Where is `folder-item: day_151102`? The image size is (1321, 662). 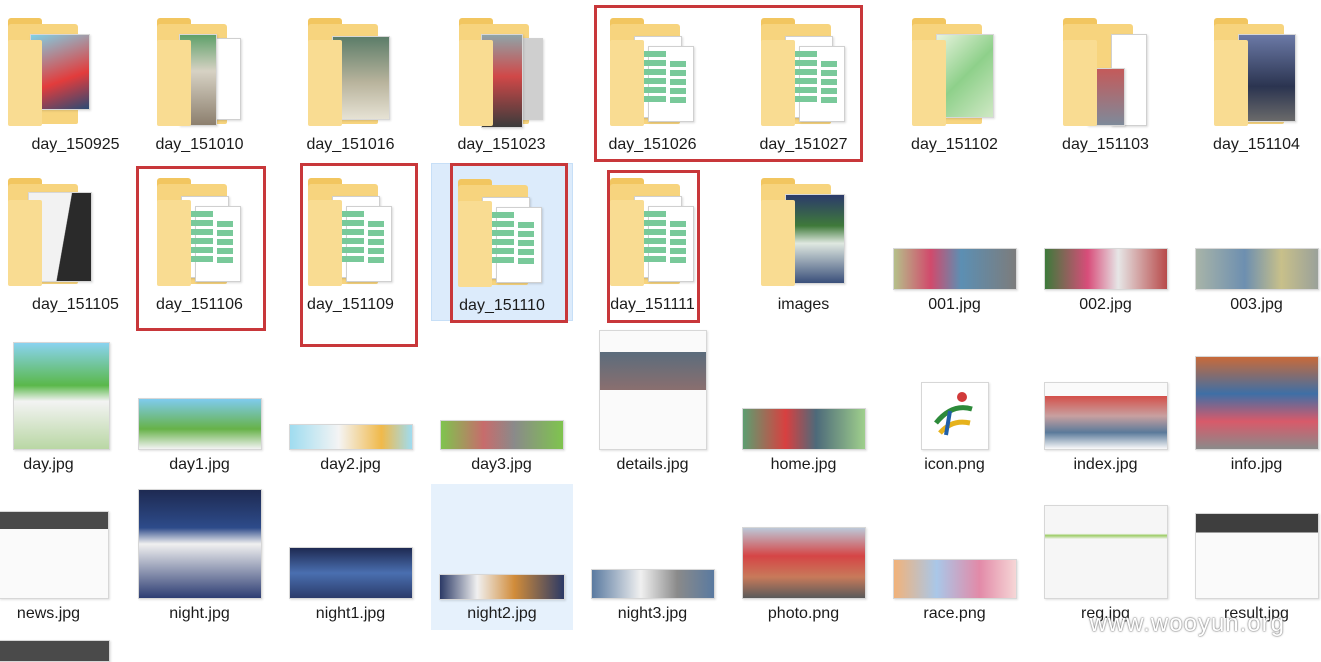 folder-item: day_151102 is located at coordinates (954, 83).